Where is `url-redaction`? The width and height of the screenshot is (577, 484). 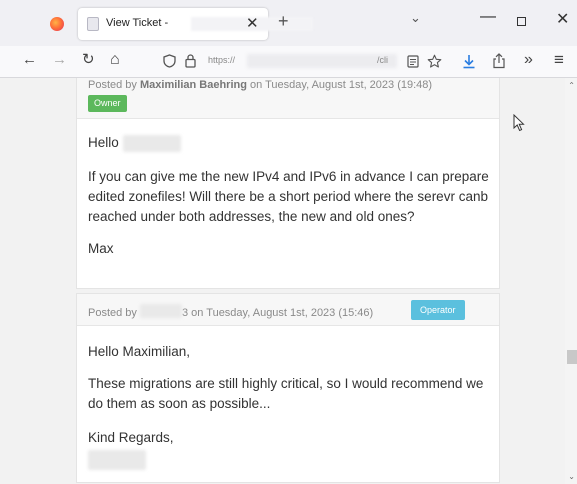 url-redaction is located at coordinates (322, 61).